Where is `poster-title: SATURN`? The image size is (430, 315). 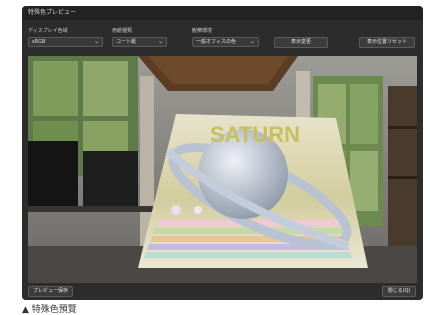 poster-title: SATURN is located at coordinates (255, 134).